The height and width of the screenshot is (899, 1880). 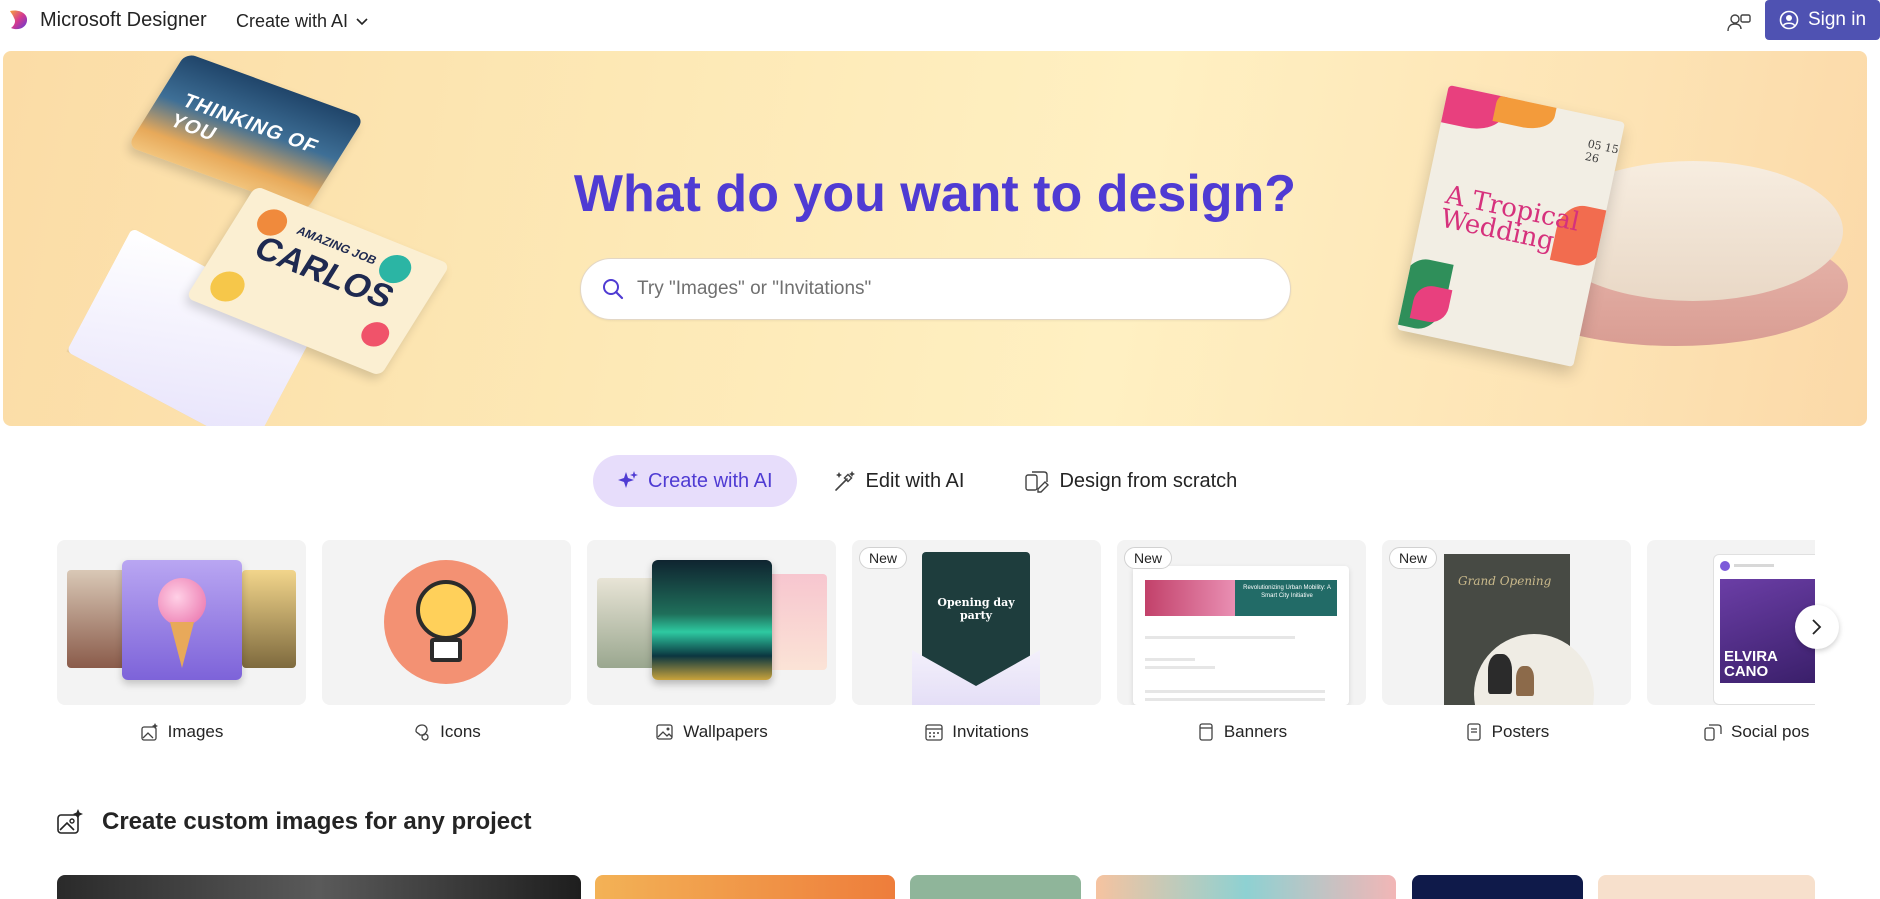 What do you see at coordinates (195, 731) in the screenshot?
I see `category-label-text: Images` at bounding box center [195, 731].